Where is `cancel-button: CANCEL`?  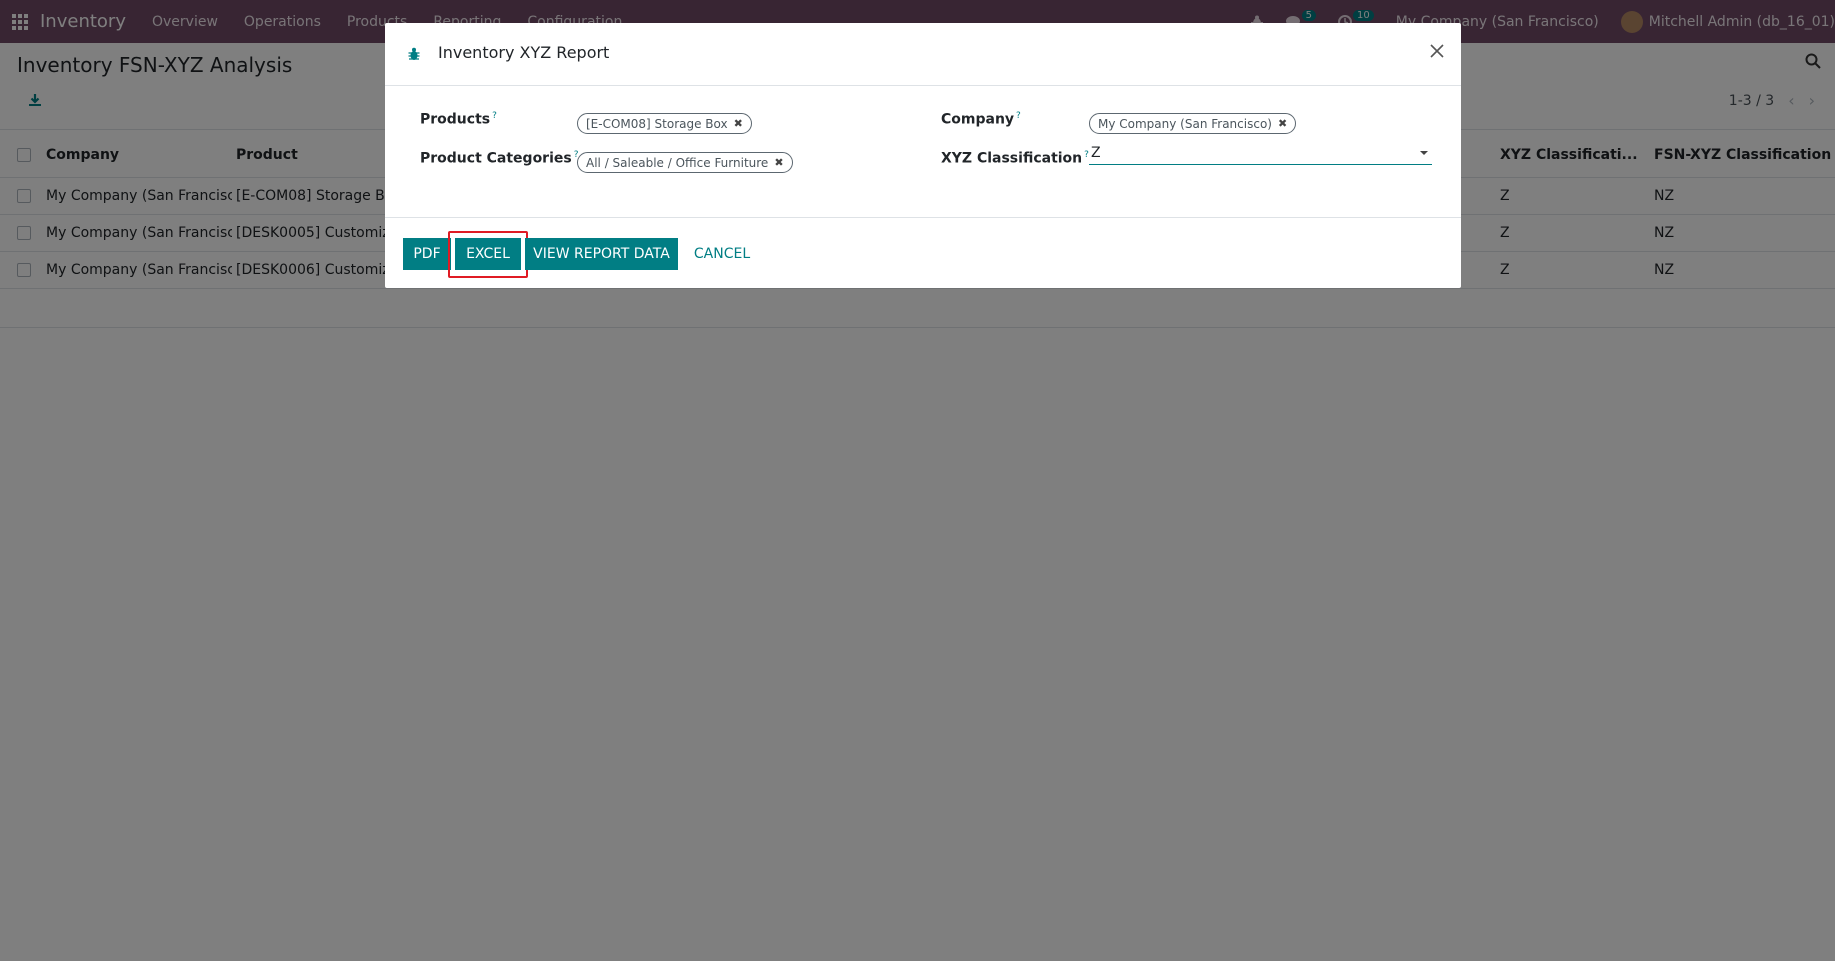
cancel-button: CANCEL is located at coordinates (722, 254).